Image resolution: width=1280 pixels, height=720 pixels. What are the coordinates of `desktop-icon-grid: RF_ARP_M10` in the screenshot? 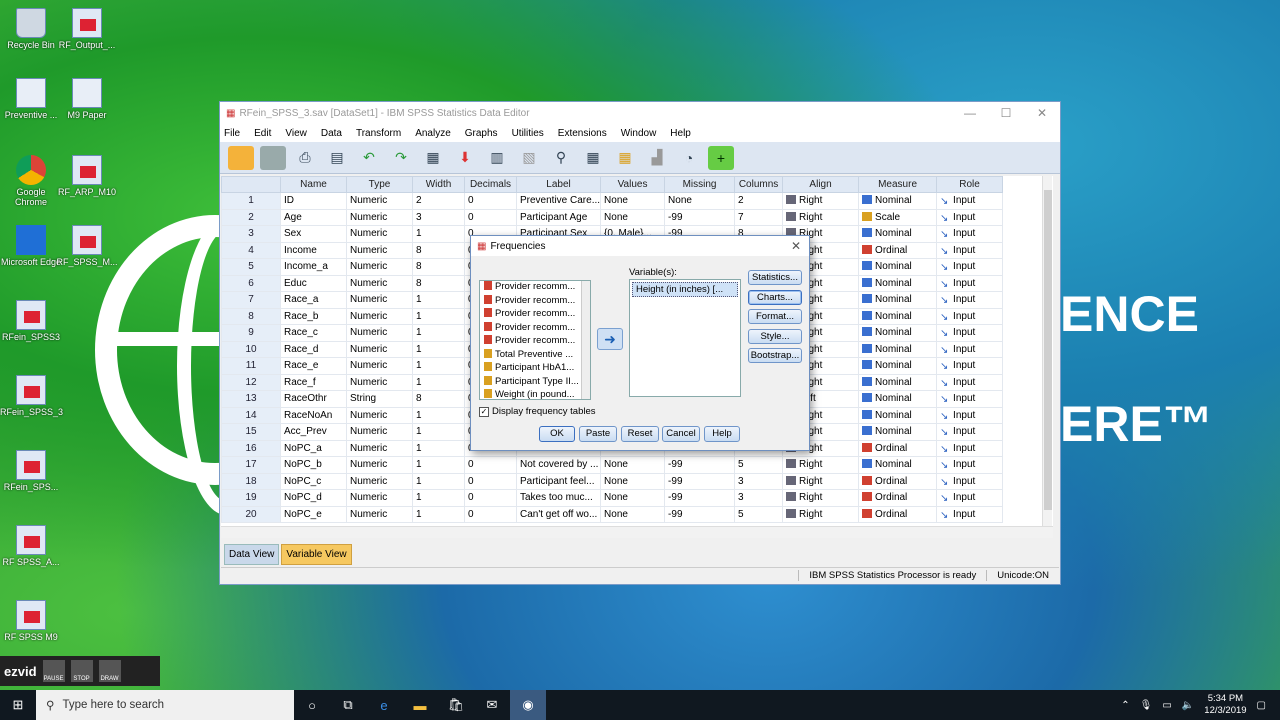 It's located at (87, 176).